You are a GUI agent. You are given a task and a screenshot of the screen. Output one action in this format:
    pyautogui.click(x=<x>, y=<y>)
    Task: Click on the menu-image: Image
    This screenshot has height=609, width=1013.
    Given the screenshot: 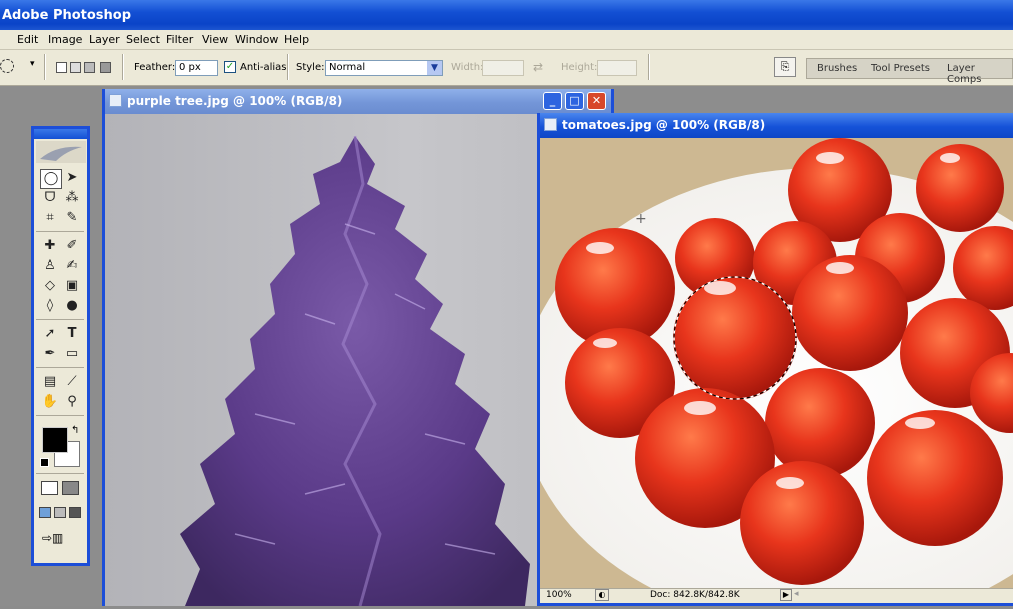 What is the action you would take?
    pyautogui.click(x=65, y=39)
    